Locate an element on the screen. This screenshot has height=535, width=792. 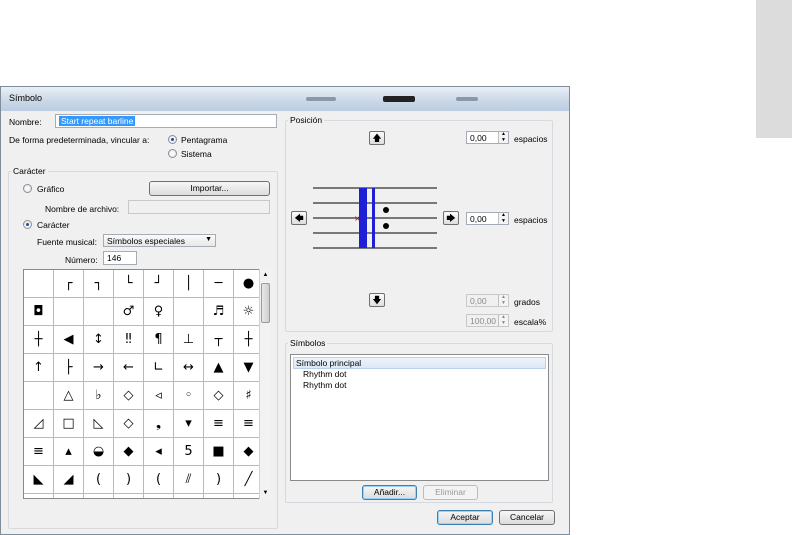
symbol-cell: ▼ is located at coordinates (247, 368).